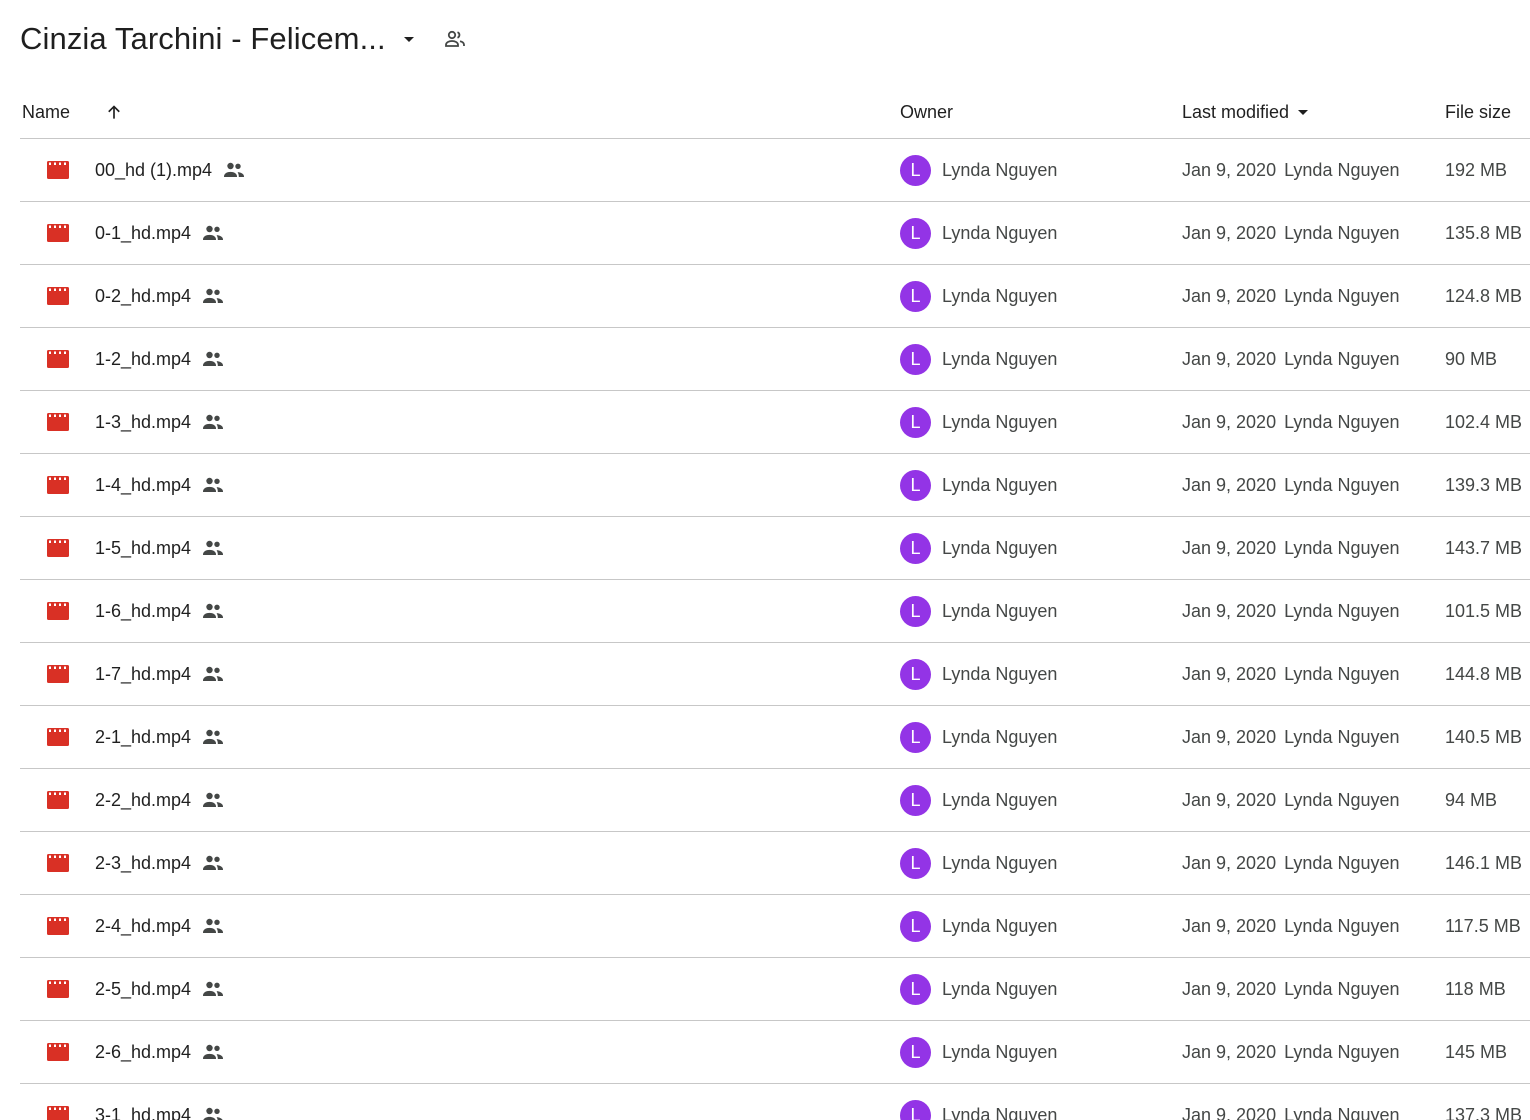  I want to click on file-name: 0-2_hd.mp4, so click(143, 296).